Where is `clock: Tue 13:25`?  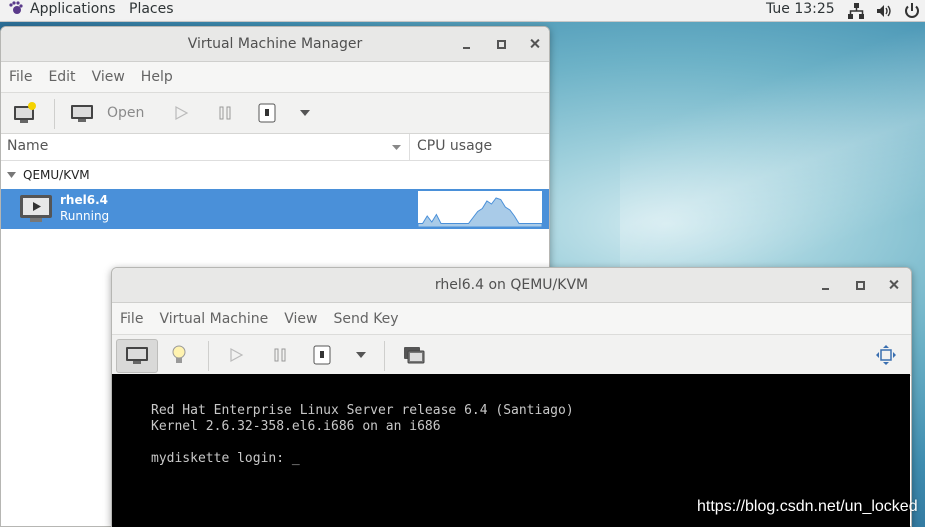
clock: Tue 13:25 is located at coordinates (800, 9).